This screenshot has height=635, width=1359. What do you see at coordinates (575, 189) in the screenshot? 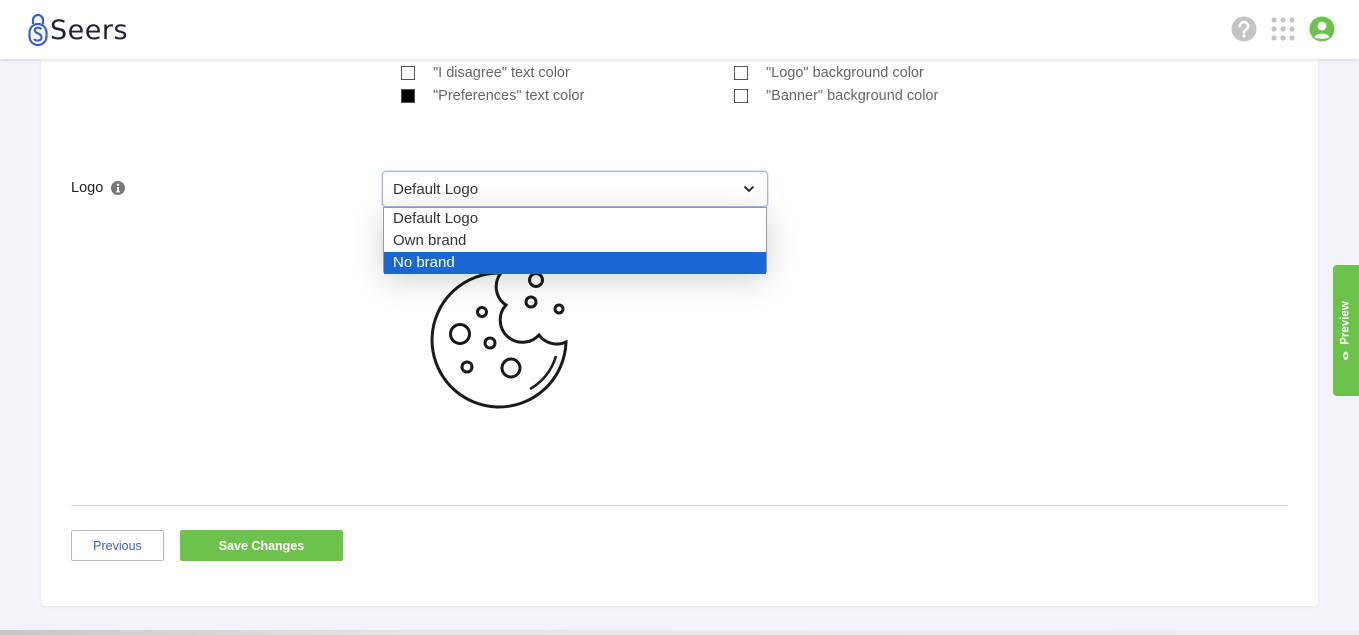
I see `logo-select: Default Logo` at bounding box center [575, 189].